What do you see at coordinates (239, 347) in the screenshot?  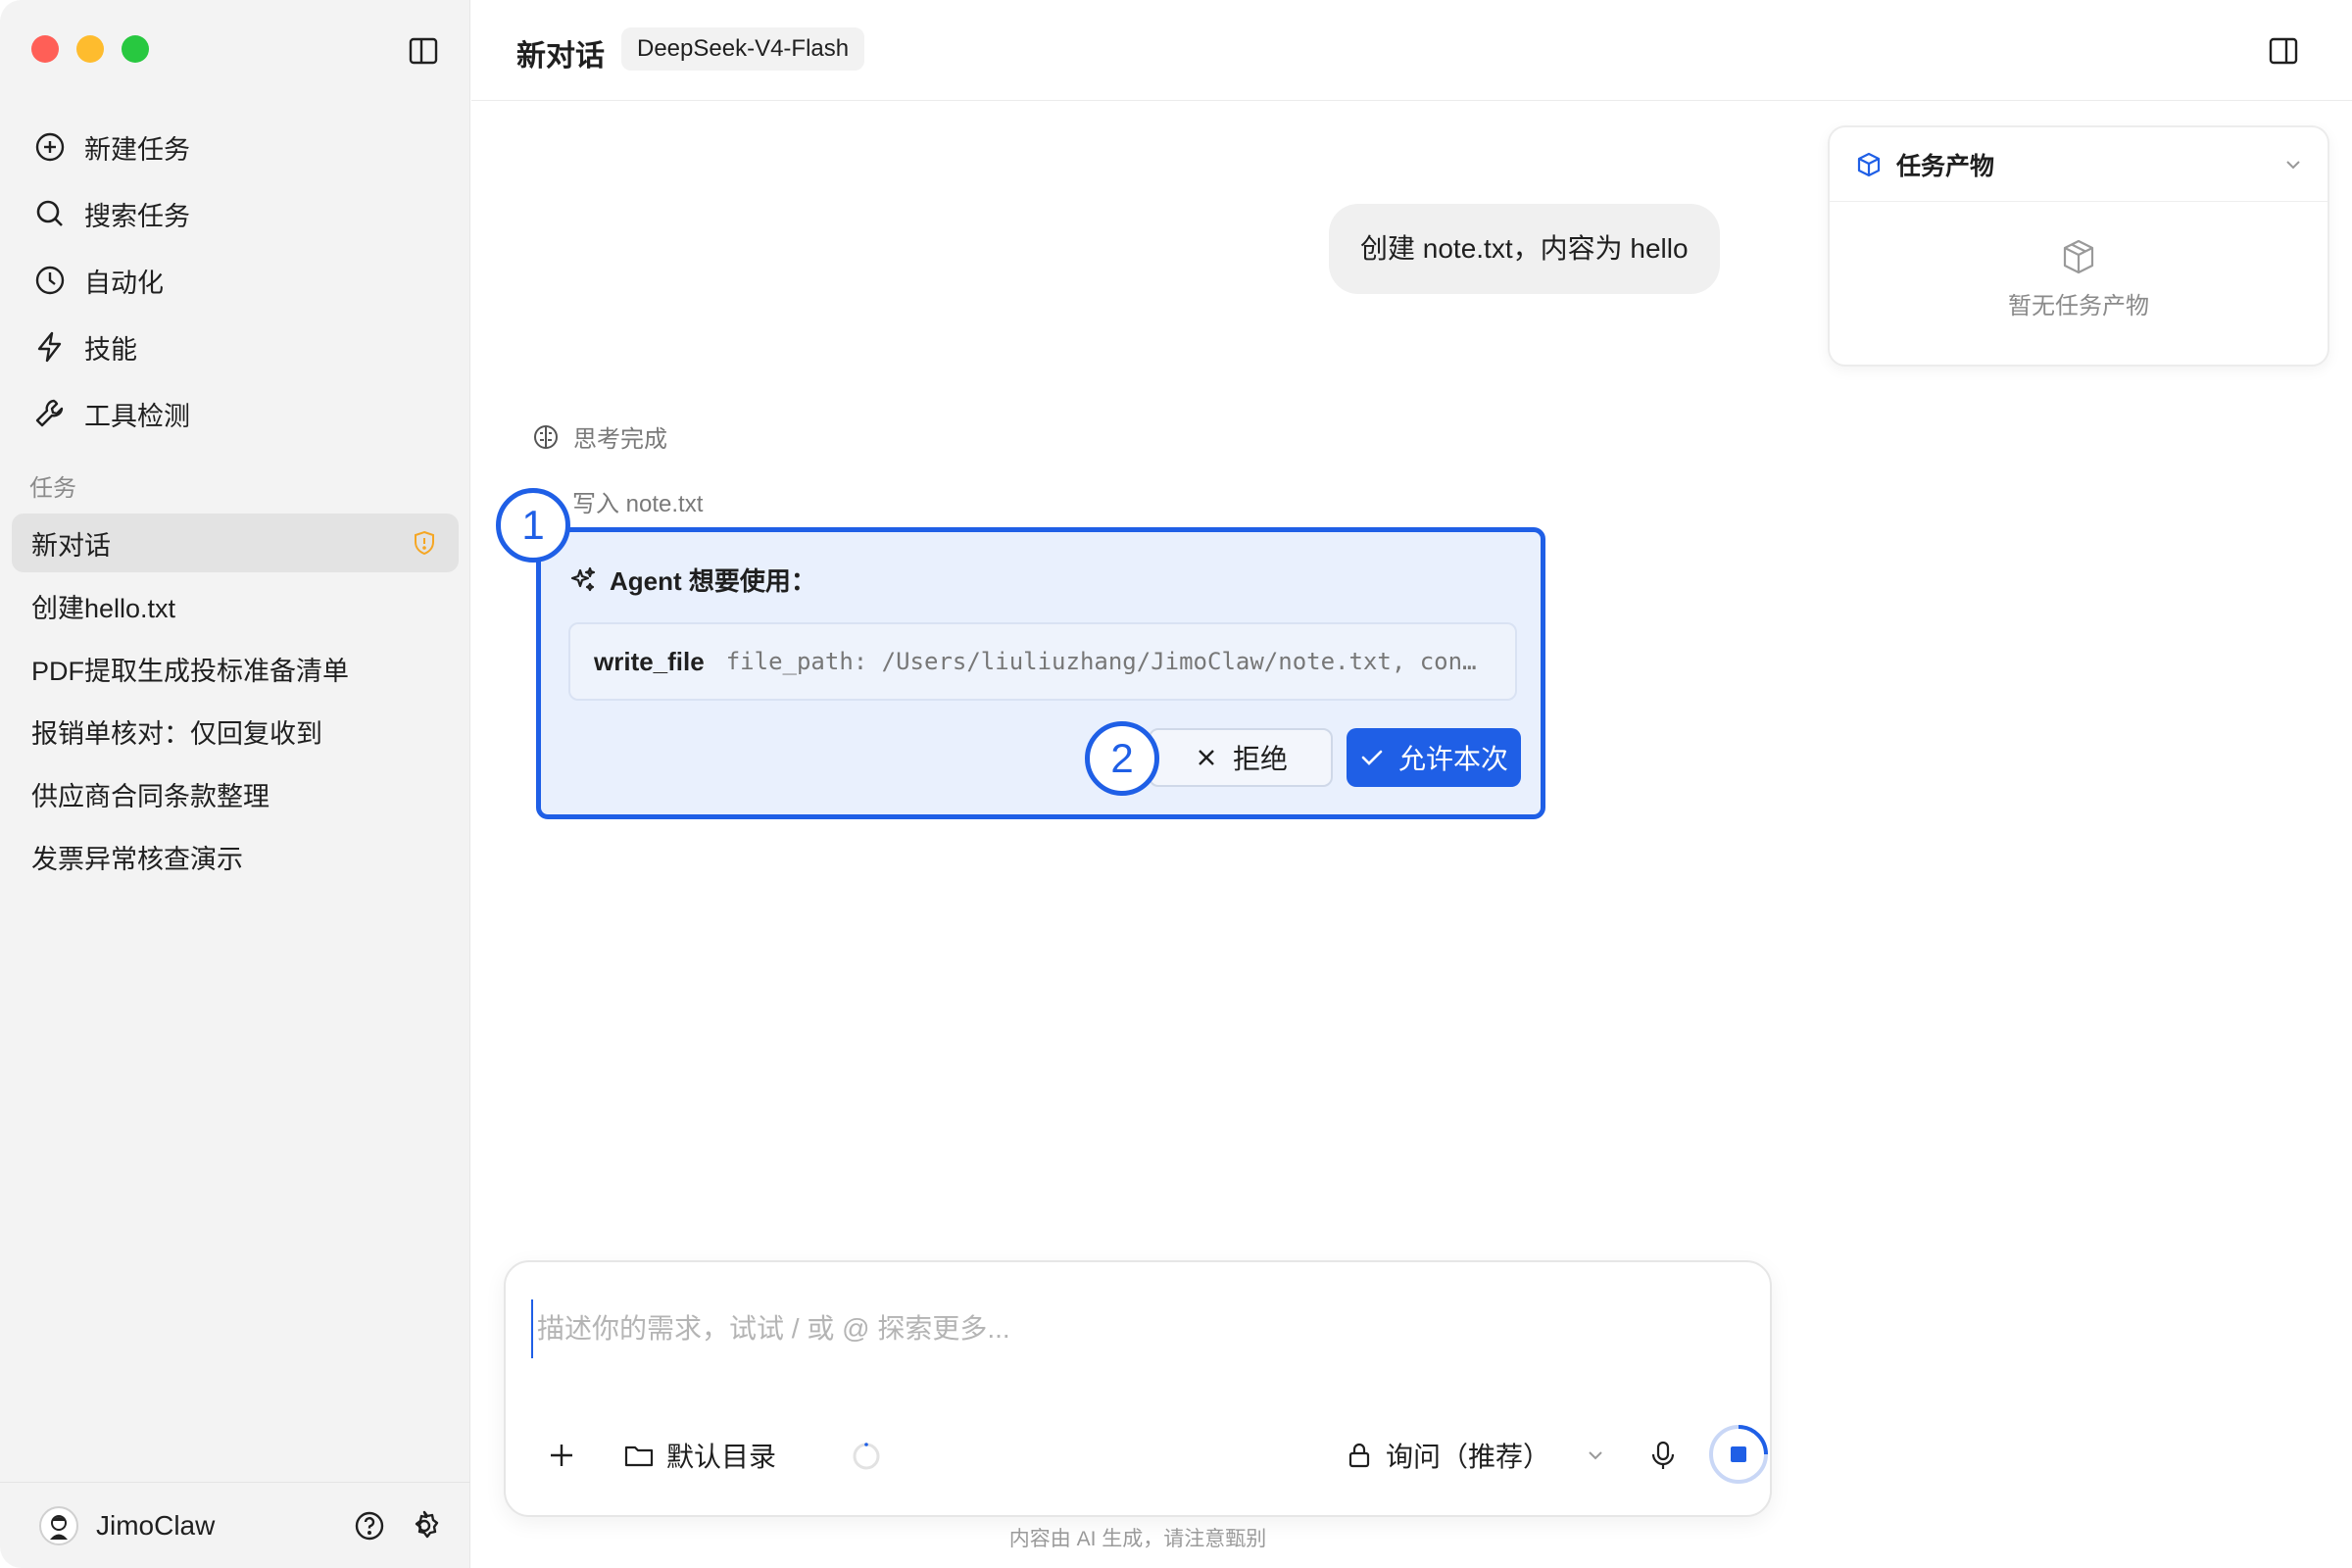 I see `nav-skills: 技能` at bounding box center [239, 347].